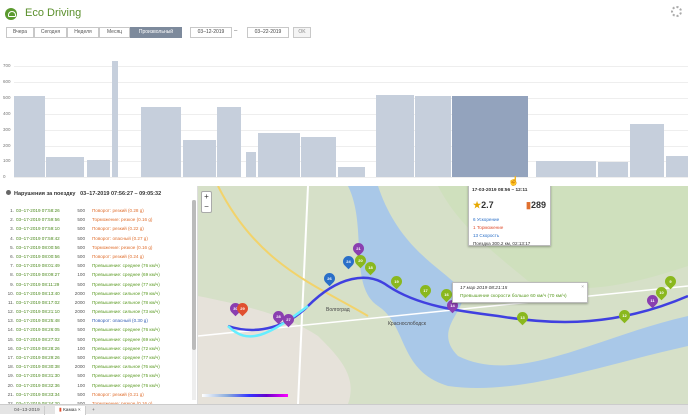 The image size is (688, 415). I want to click on period-custom: Произвольный, so click(156, 32).